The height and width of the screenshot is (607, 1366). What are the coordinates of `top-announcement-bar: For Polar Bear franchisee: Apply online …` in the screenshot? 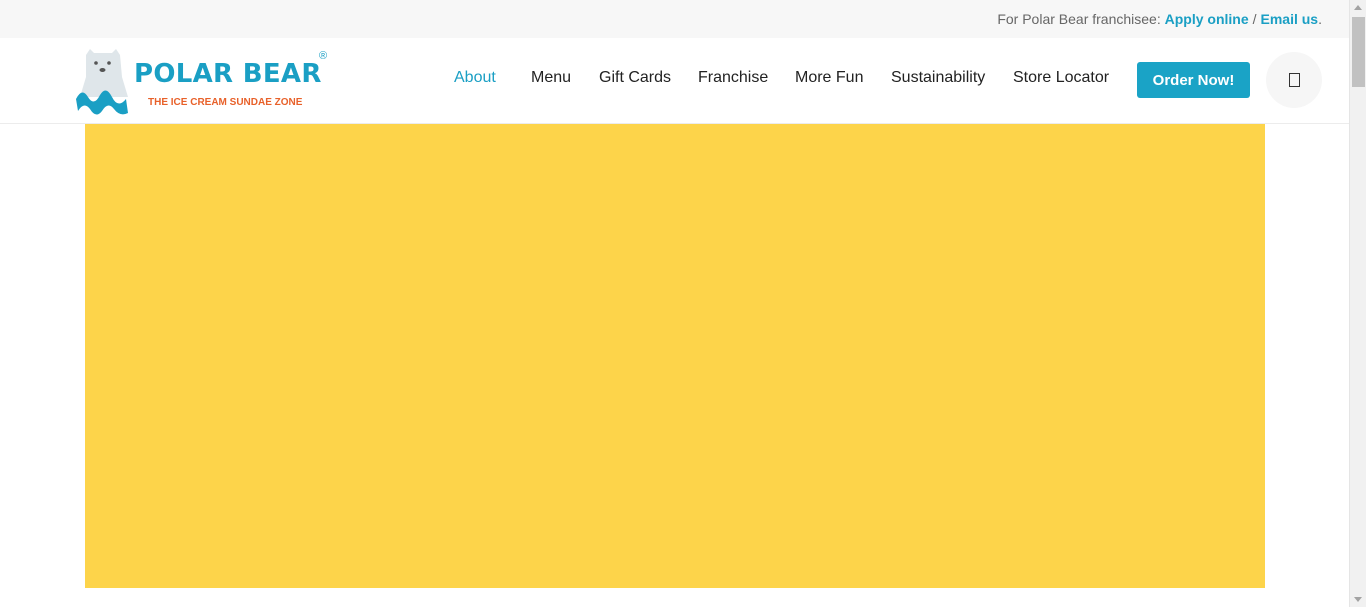 It's located at (674, 19).